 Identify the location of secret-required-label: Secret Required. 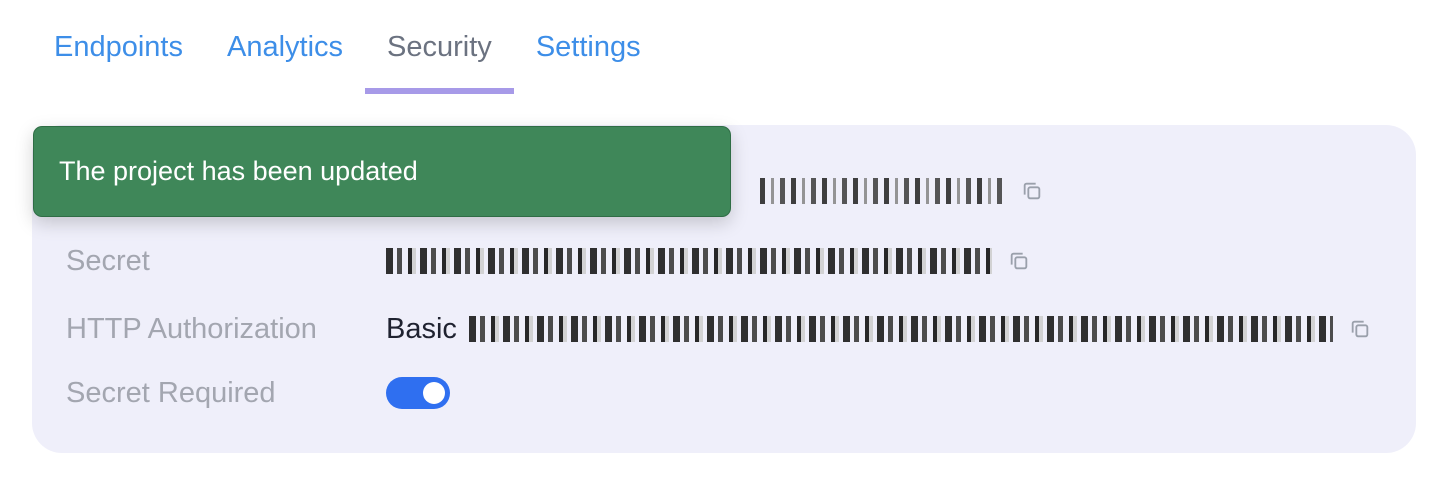
(171, 392).